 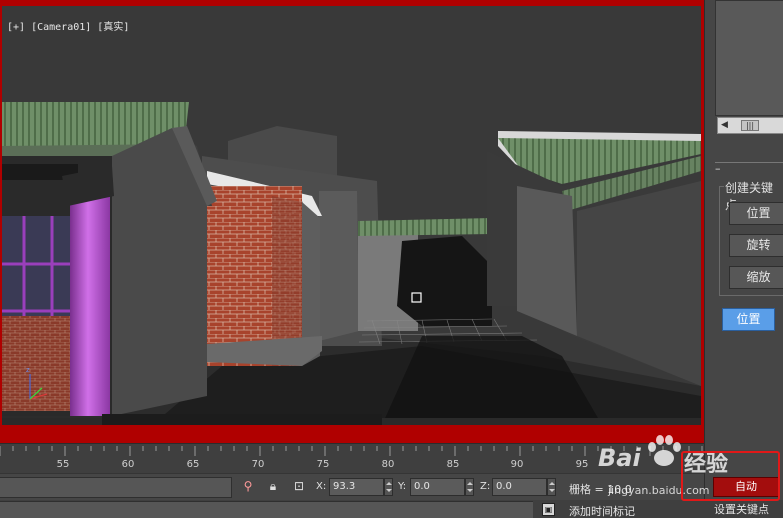 What do you see at coordinates (724, 125) in the screenshot?
I see `scroll-left-icon: ◀` at bounding box center [724, 125].